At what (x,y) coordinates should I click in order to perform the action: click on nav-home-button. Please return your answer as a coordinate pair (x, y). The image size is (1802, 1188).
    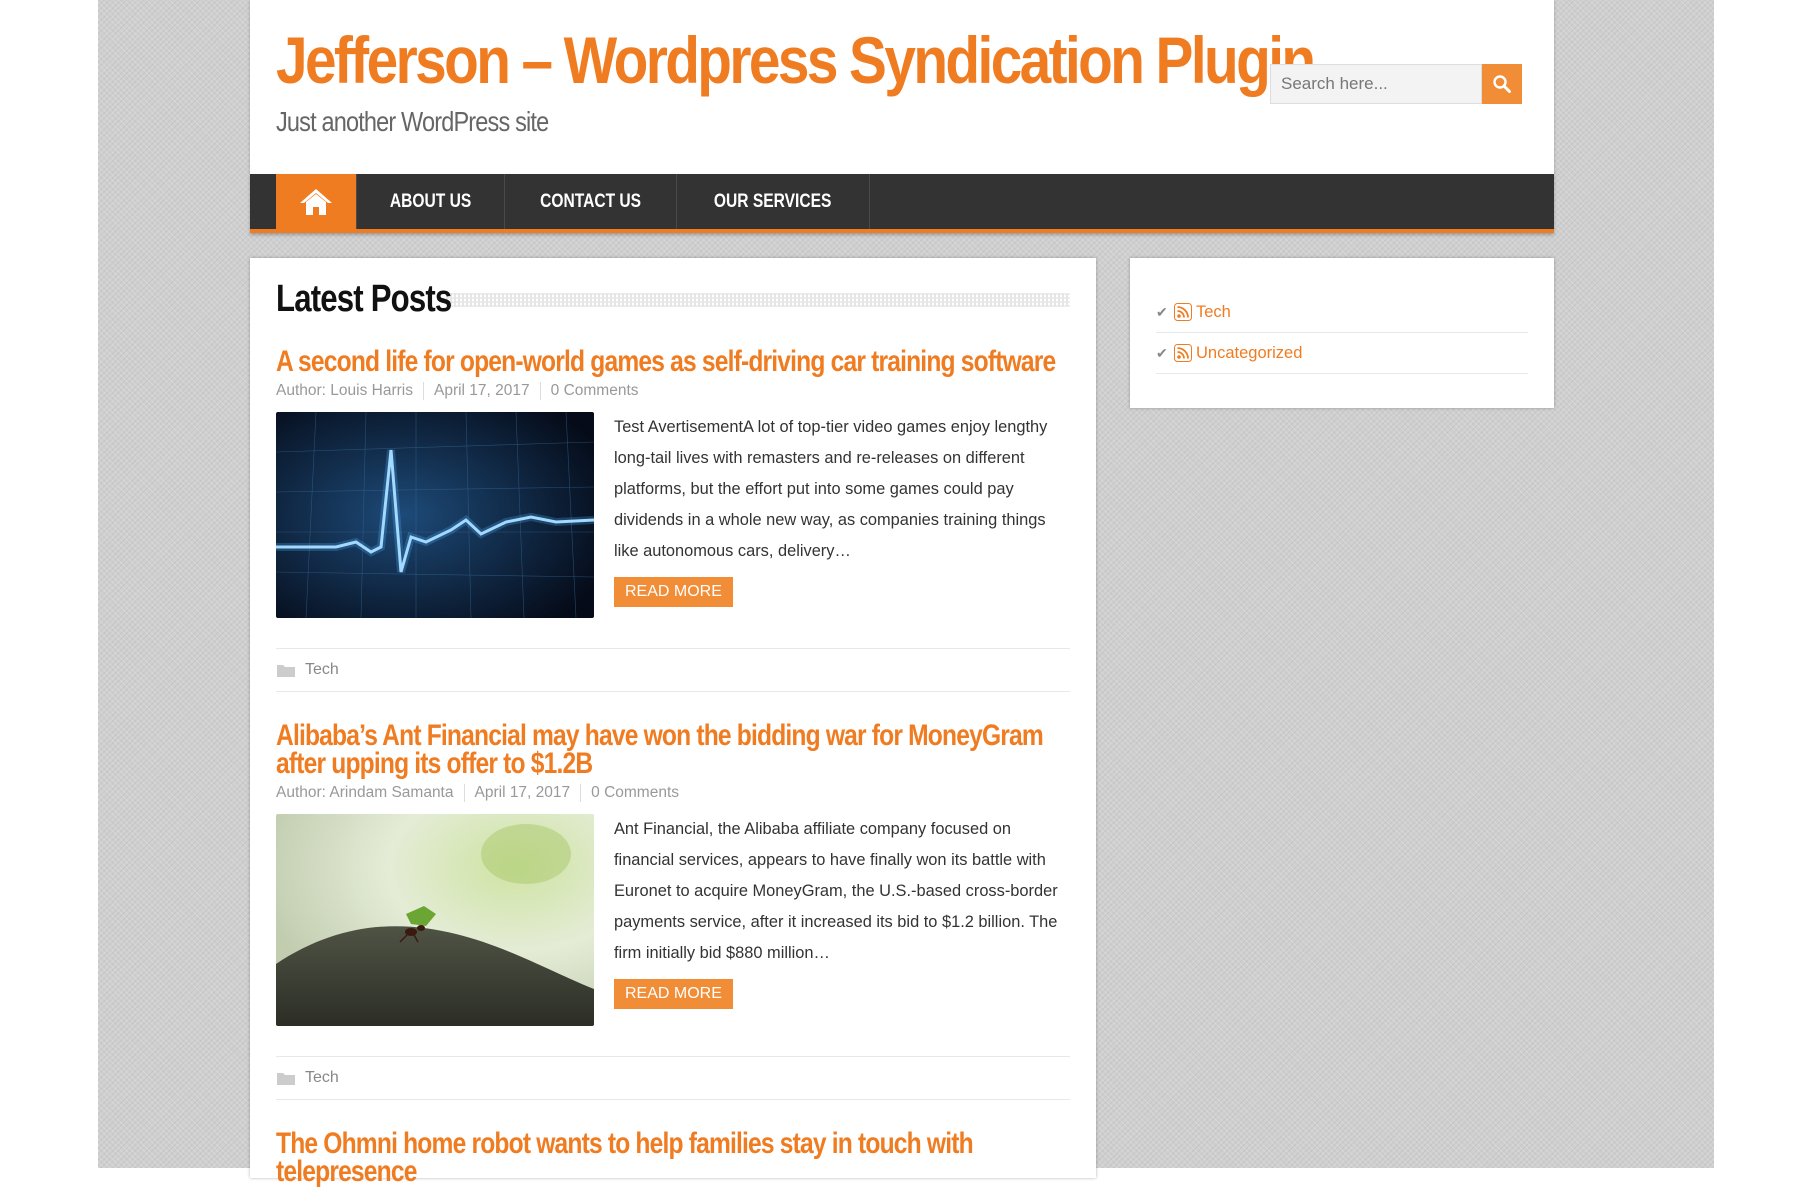
    Looking at the image, I should click on (316, 201).